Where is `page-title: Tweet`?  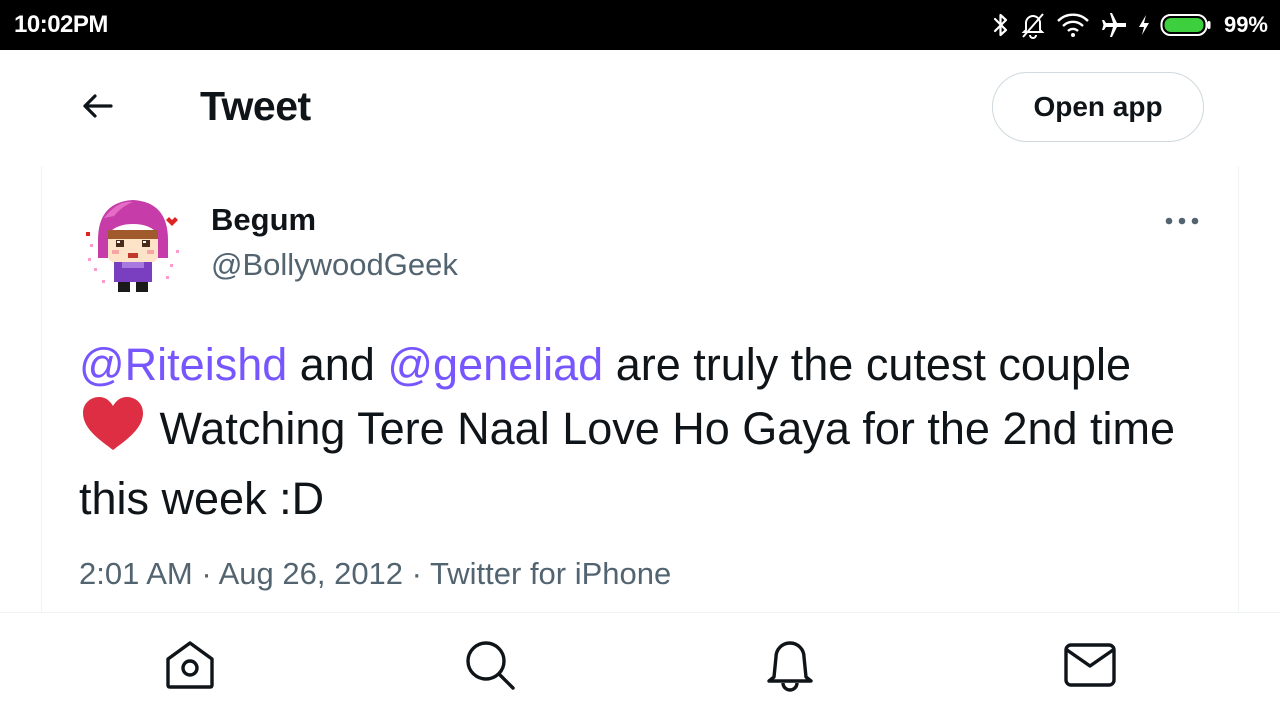 page-title: Tweet is located at coordinates (255, 106).